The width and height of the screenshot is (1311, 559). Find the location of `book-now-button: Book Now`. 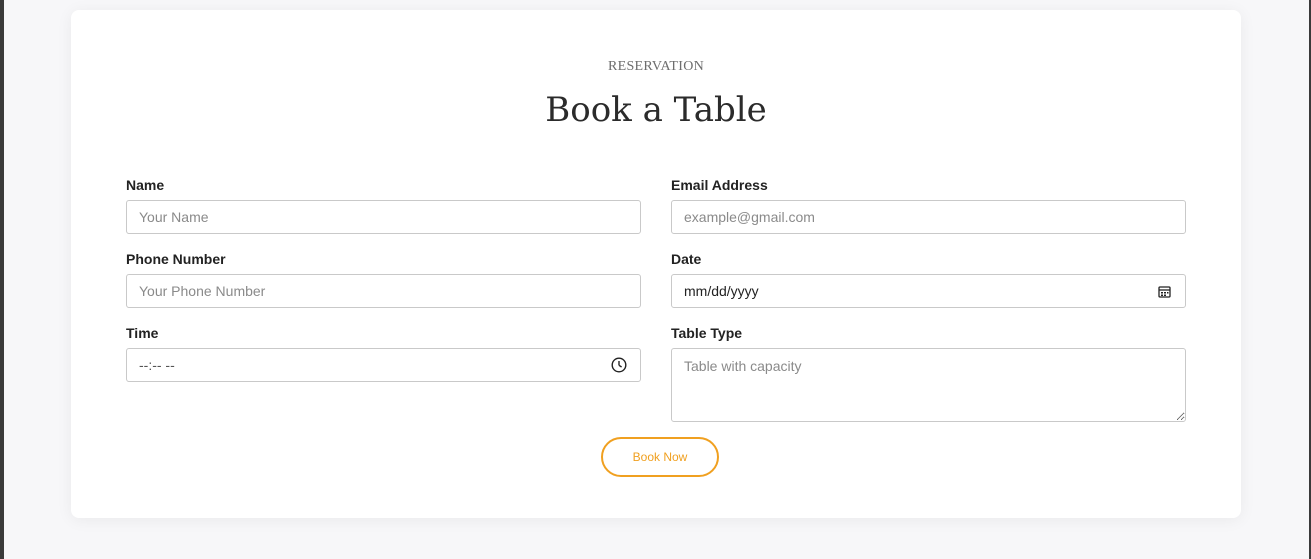

book-now-button: Book Now is located at coordinates (660, 457).